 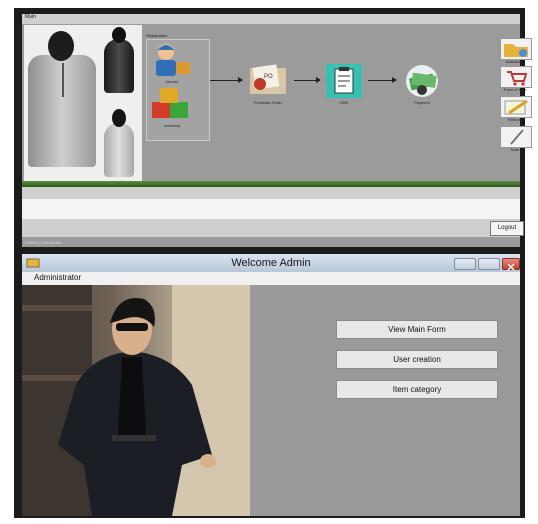 I want to click on product-photo-collage, so click(x=83, y=103).